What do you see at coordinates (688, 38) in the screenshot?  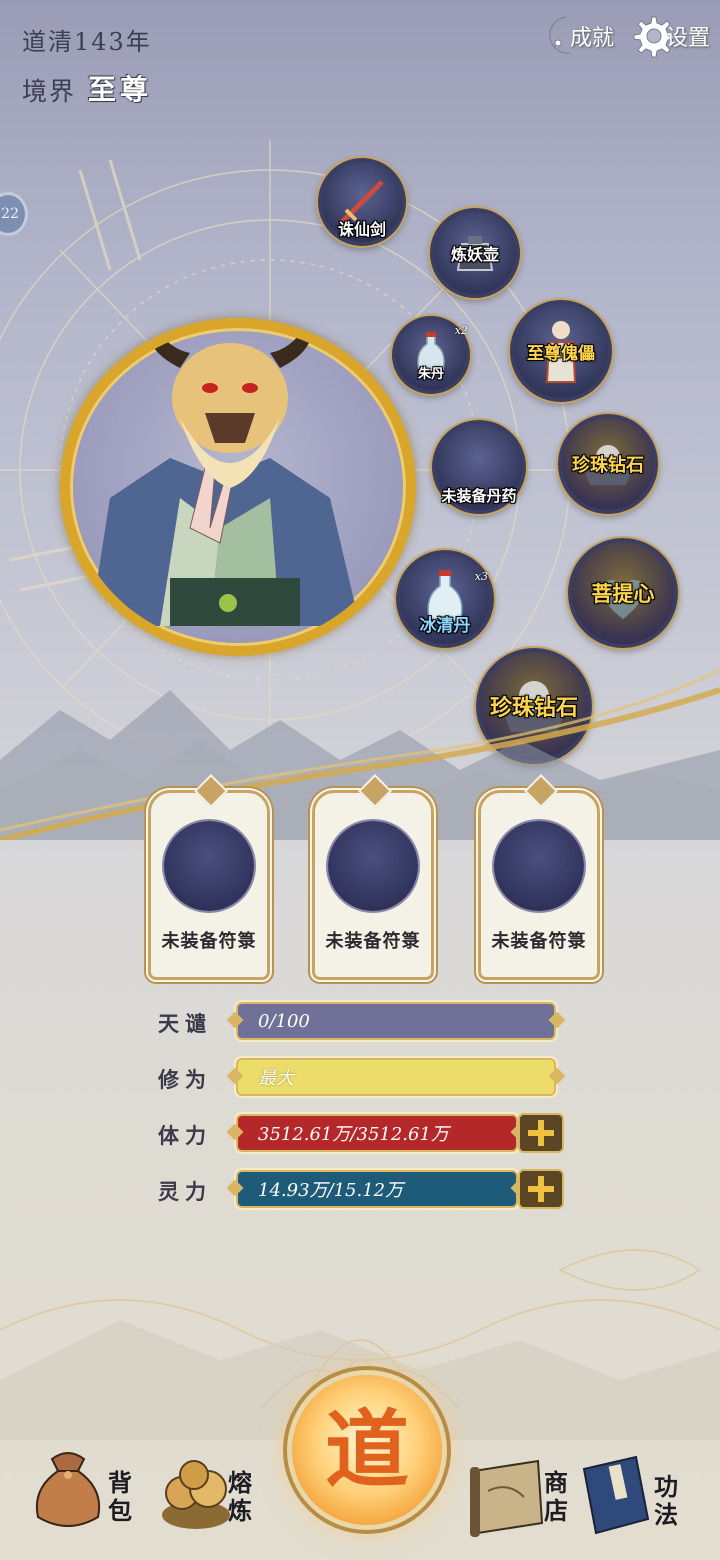 I see `settings-label: 设置` at bounding box center [688, 38].